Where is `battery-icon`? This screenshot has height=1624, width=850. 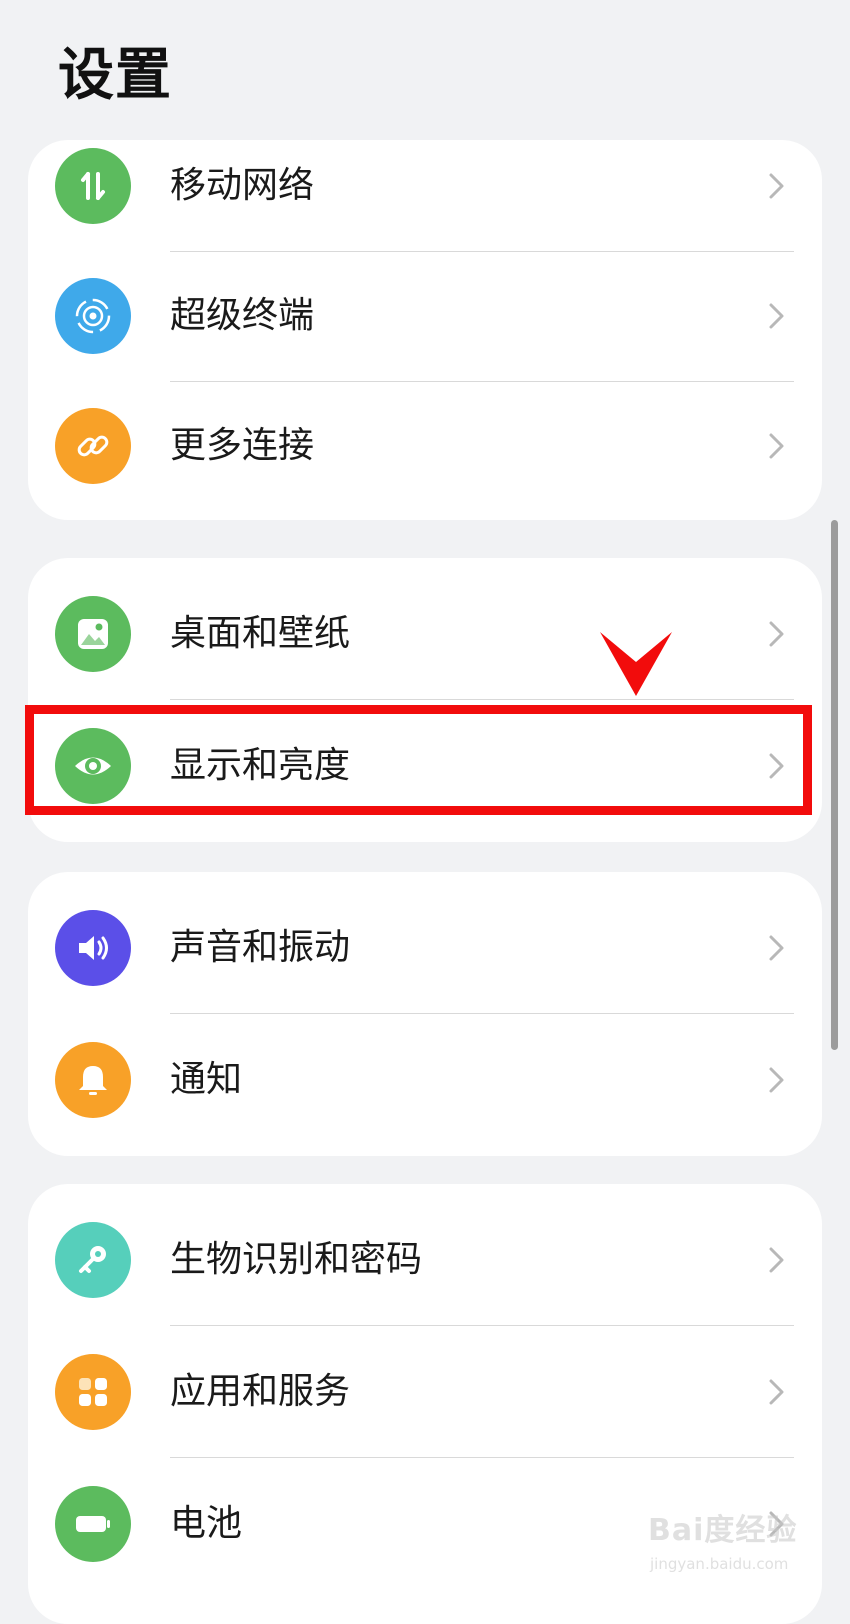 battery-icon is located at coordinates (93, 1524).